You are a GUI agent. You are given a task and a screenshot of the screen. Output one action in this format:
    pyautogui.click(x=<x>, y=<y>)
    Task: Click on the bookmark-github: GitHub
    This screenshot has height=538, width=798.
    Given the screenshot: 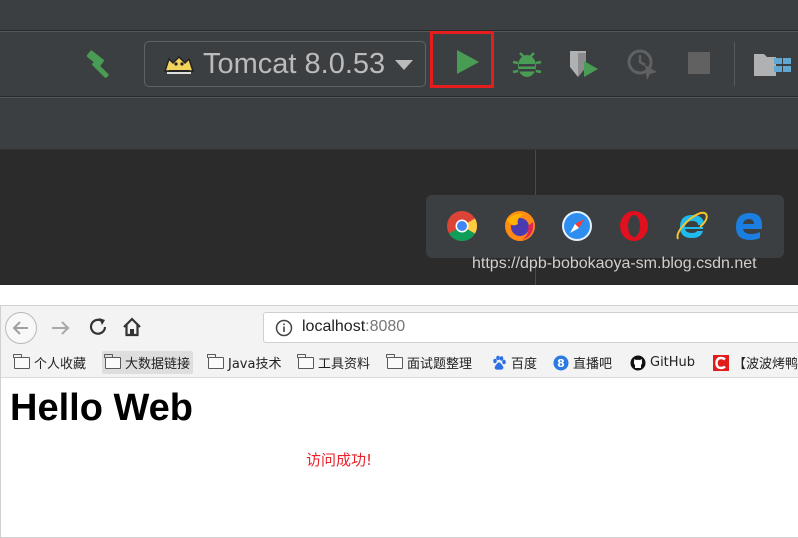 What is the action you would take?
    pyautogui.click(x=662, y=362)
    